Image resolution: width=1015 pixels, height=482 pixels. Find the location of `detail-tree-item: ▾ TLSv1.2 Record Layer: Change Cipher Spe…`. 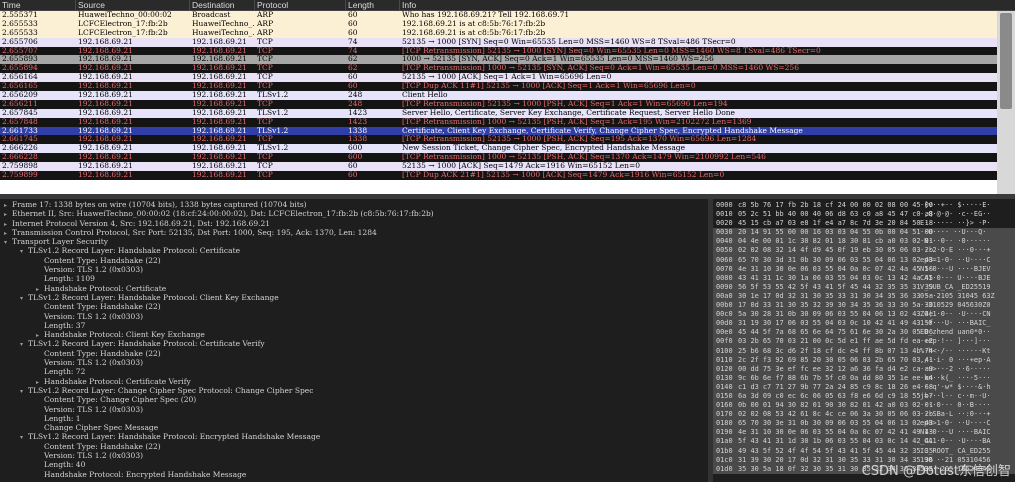

detail-tree-item: ▾ TLSv1.2 Record Layer: Change Cipher Spe… is located at coordinates (354, 390).